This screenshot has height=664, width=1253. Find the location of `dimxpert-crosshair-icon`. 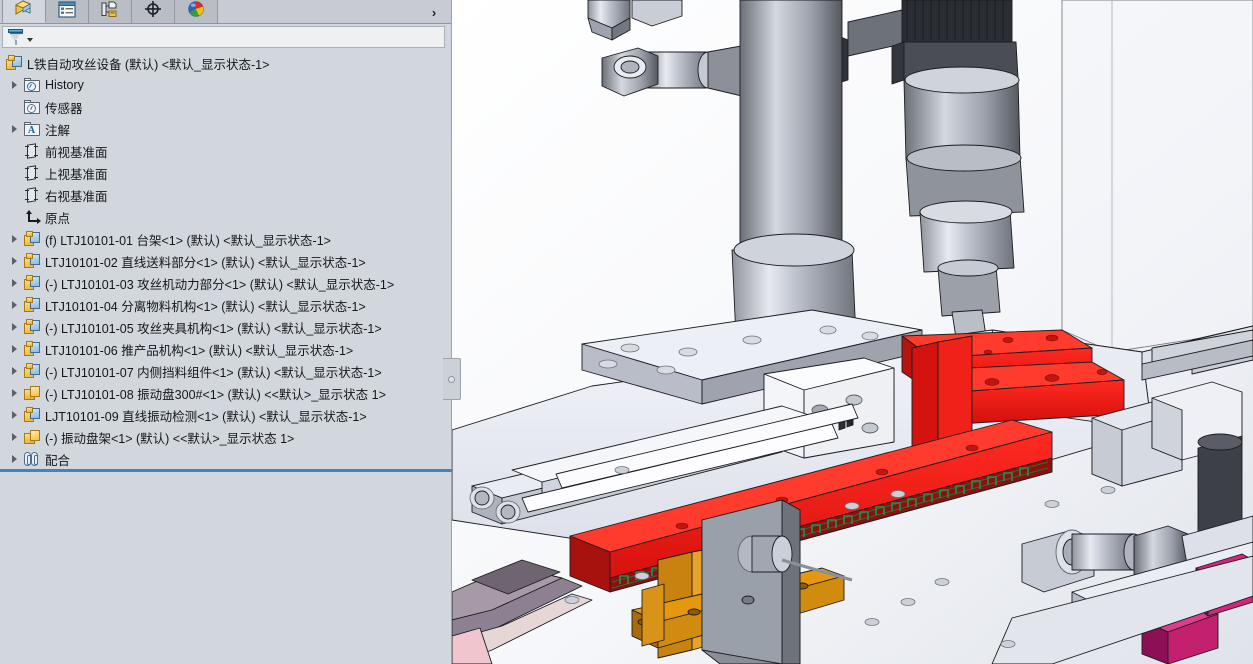

dimxpert-crosshair-icon is located at coordinates (153, 11).